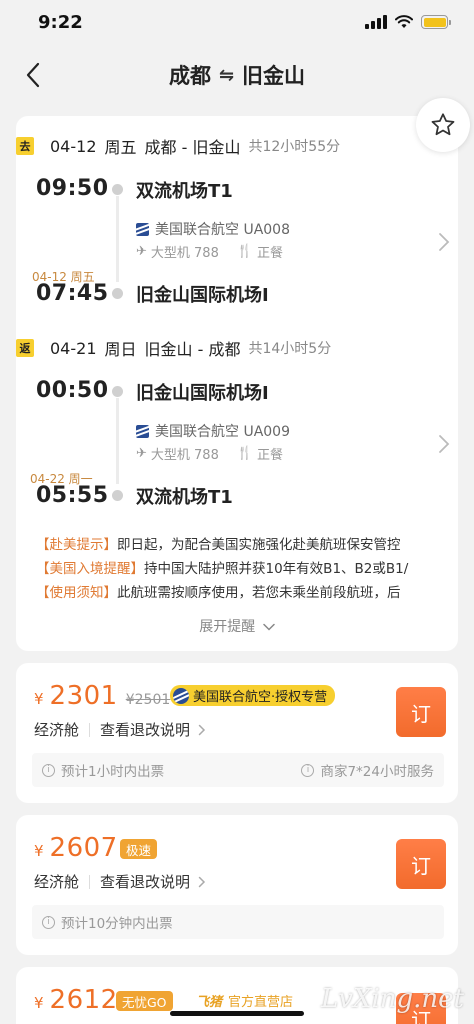 This screenshot has height=1024, width=474. I want to click on segment-header: 去 04-12 周五 成都 - 旧金山 共12小时55分, so click(178, 146).